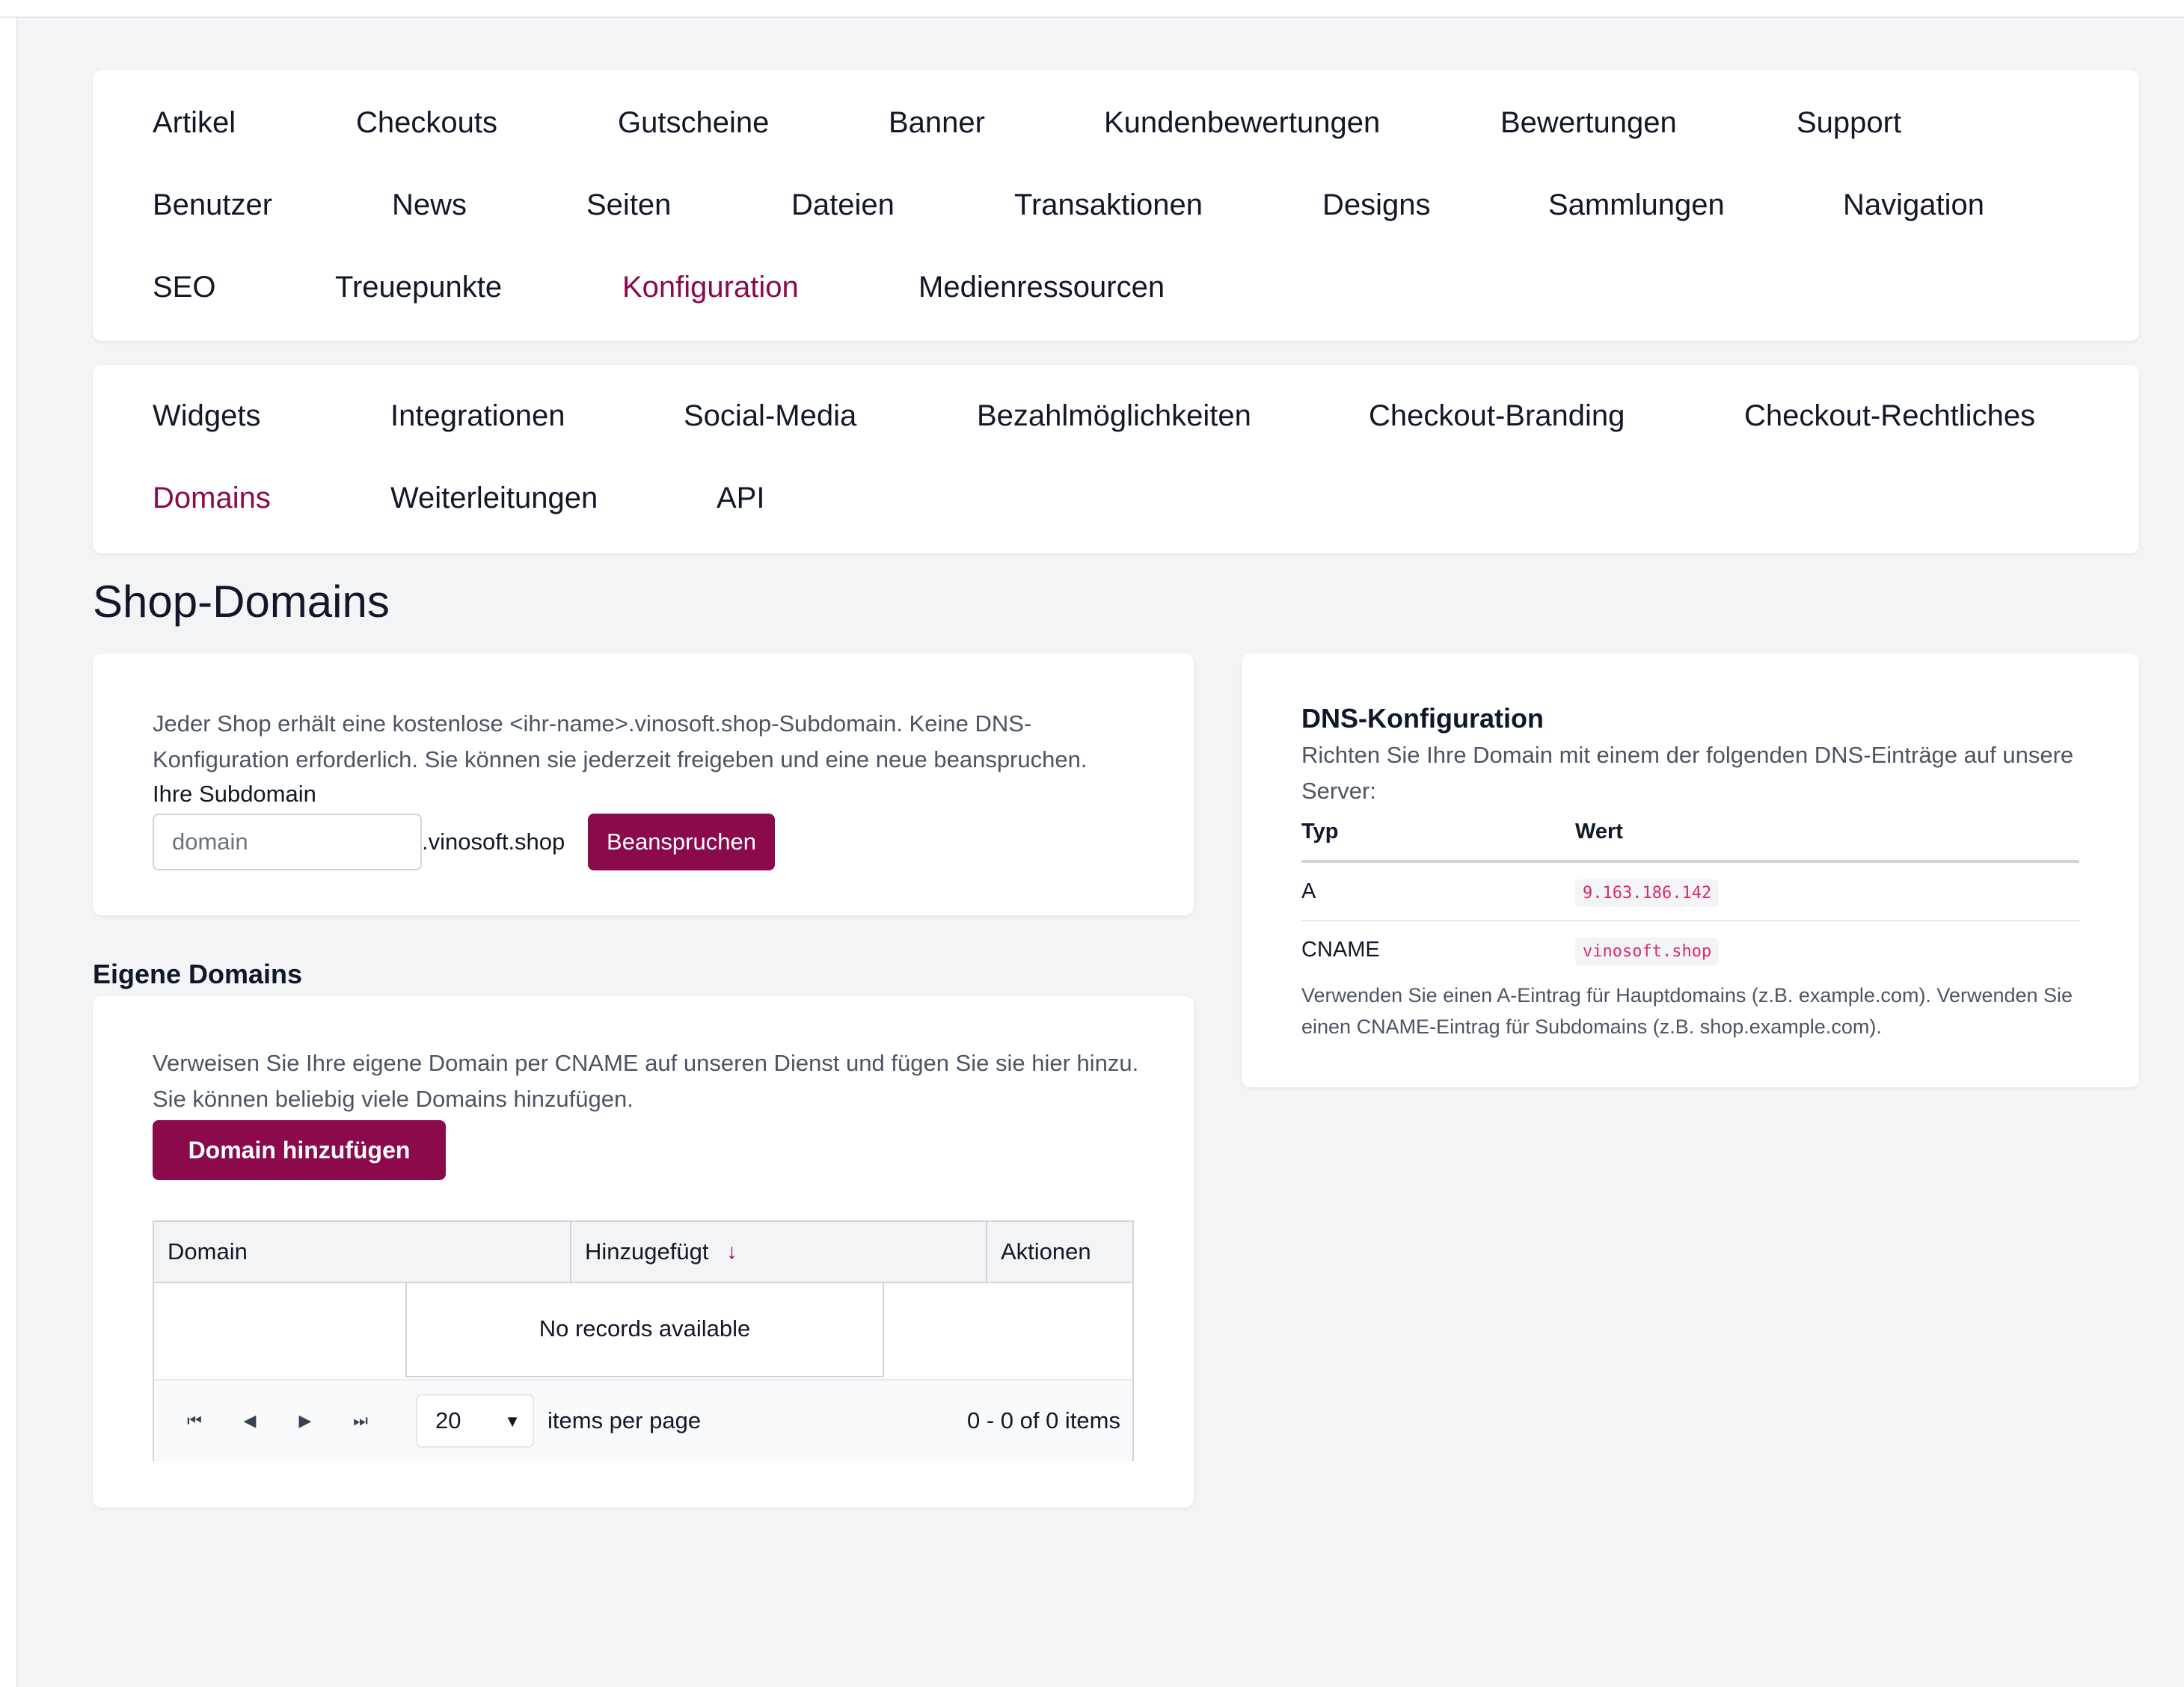 This screenshot has height=1687, width=2184. I want to click on subnav-item-domains: Domains, so click(271, 498).